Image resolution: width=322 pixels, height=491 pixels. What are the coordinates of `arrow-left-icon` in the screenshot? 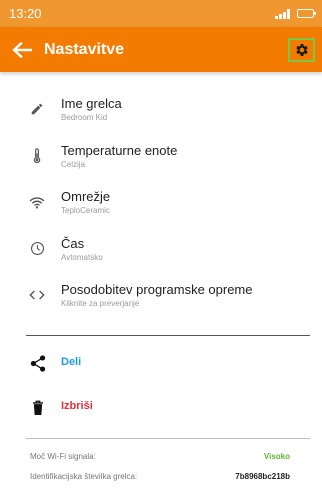 It's located at (22, 49).